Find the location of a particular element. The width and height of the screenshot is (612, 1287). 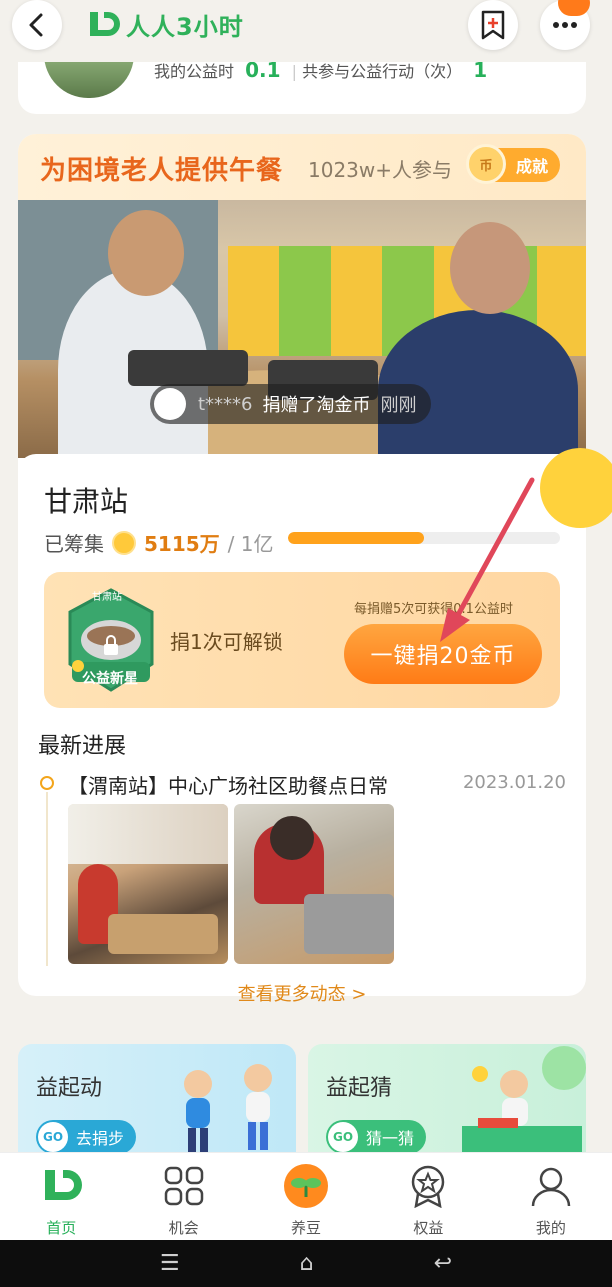

home-icon is located at coordinates (61, 1186).